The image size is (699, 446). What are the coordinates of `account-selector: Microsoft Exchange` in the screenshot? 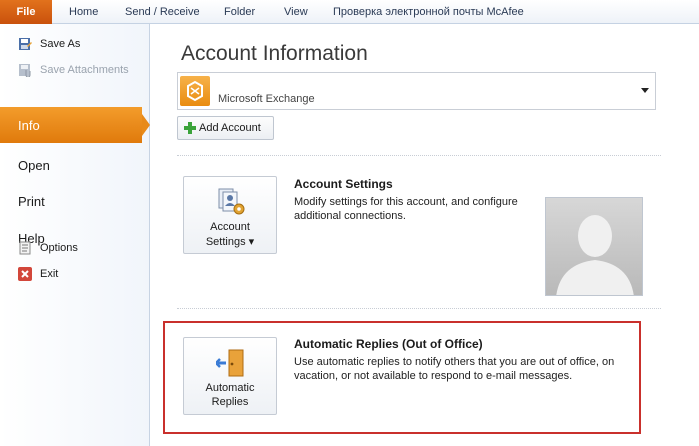 It's located at (416, 91).